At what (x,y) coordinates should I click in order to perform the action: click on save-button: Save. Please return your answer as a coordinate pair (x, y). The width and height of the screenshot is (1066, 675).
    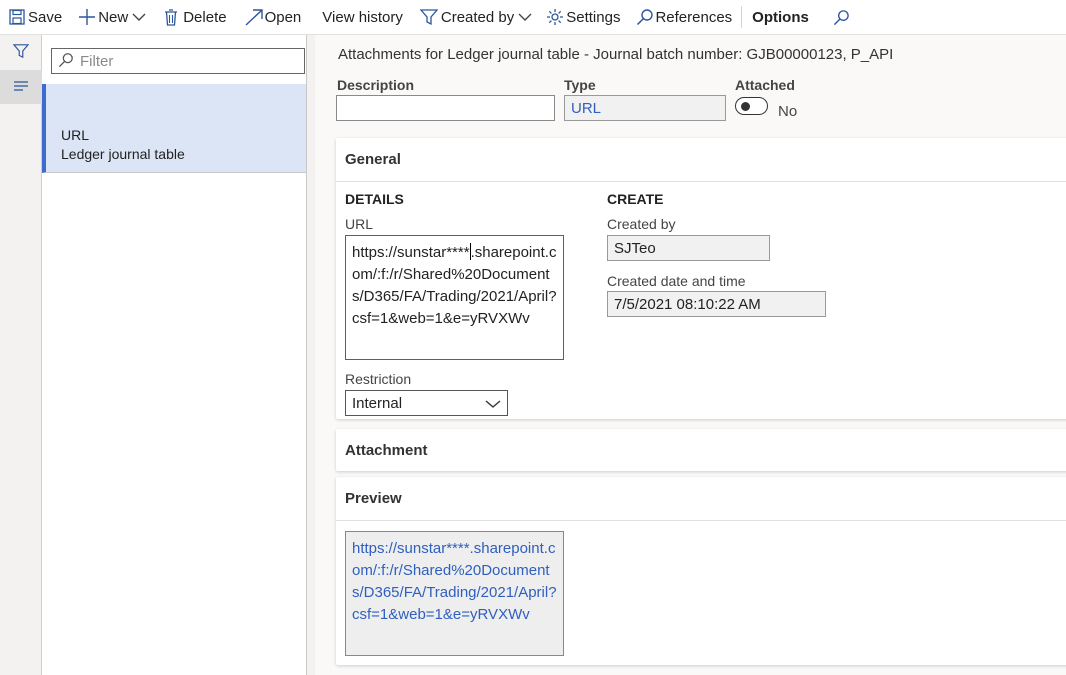
    Looking at the image, I should click on (35, 17).